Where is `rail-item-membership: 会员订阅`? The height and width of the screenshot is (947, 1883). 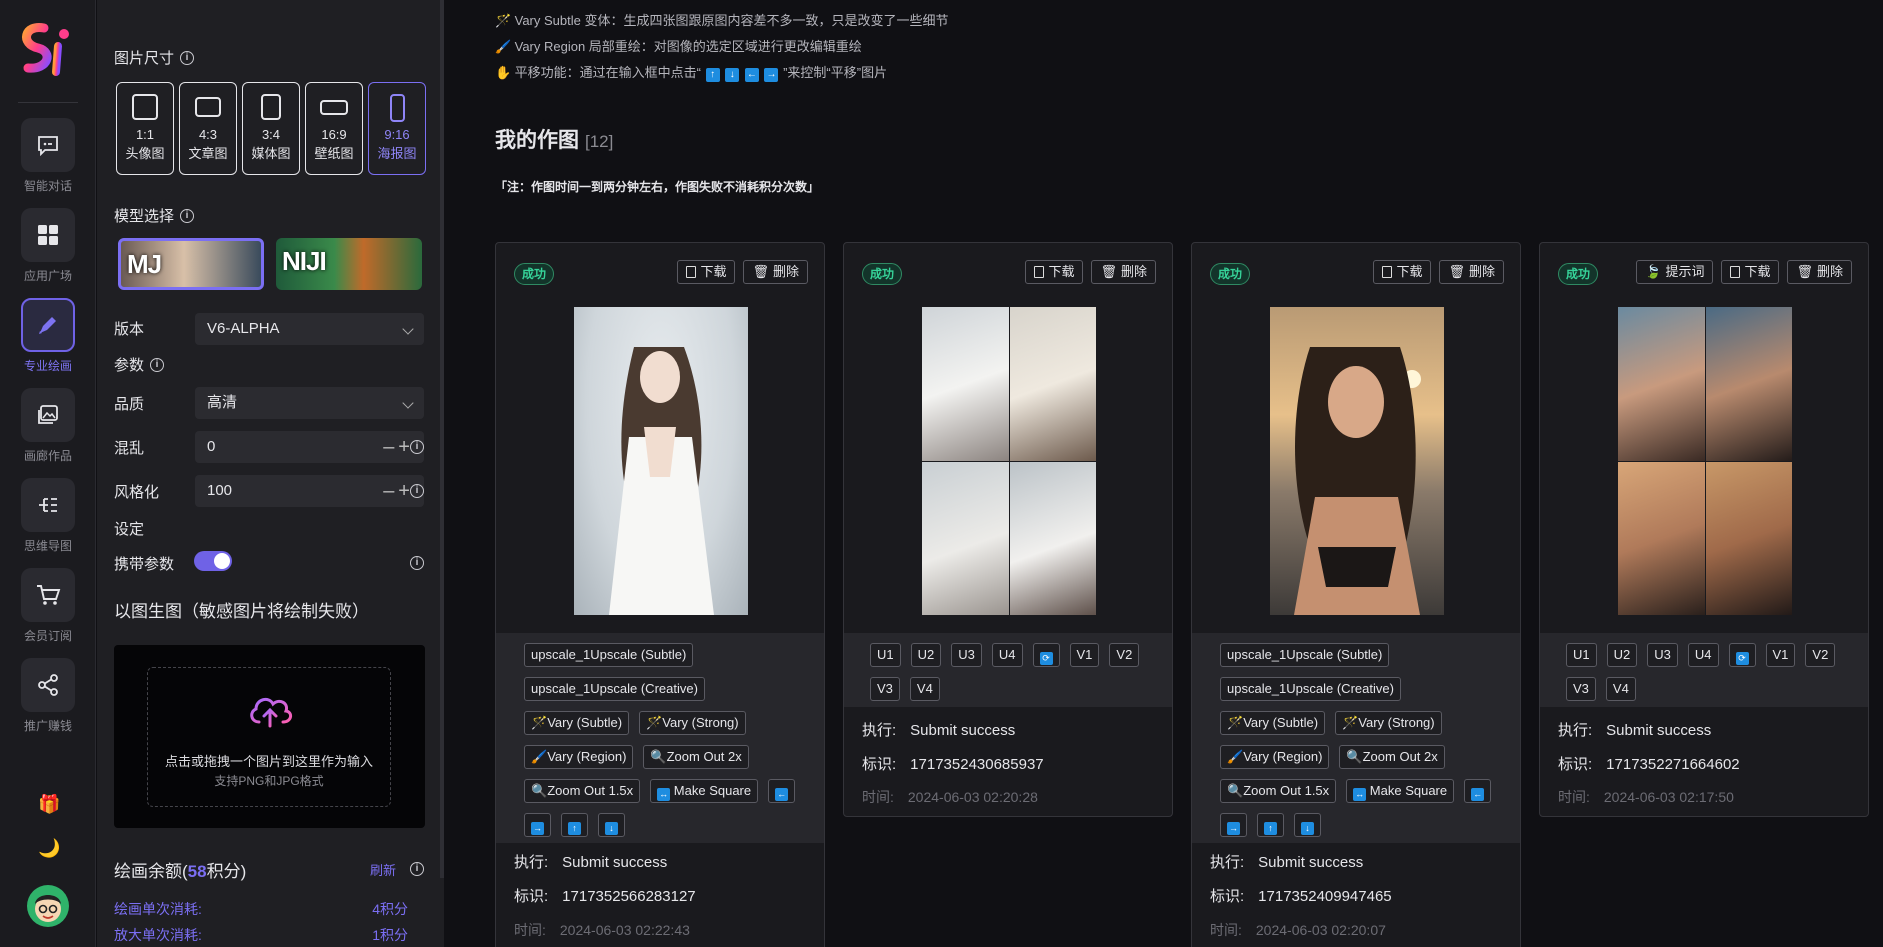
rail-item-membership: 会员订阅 is located at coordinates (48, 609).